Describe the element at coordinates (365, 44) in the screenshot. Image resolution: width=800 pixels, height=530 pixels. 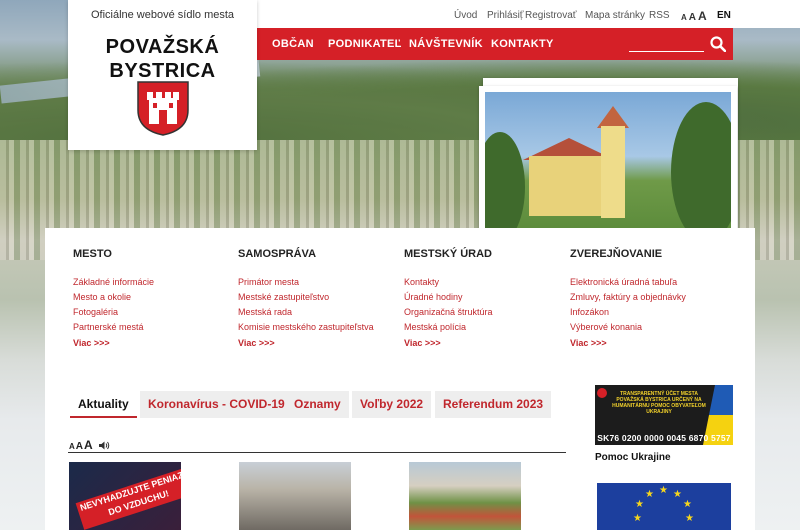
I see `nav-item-podnikatel: PODNIKATEĽ` at that location.